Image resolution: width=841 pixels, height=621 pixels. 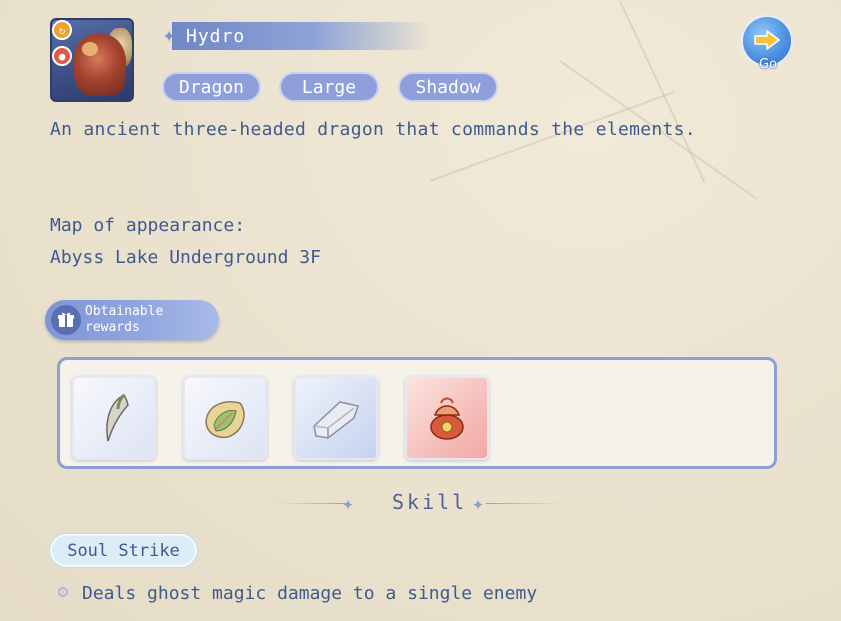 I want to click on skill-divider-left, so click(x=313, y=503).